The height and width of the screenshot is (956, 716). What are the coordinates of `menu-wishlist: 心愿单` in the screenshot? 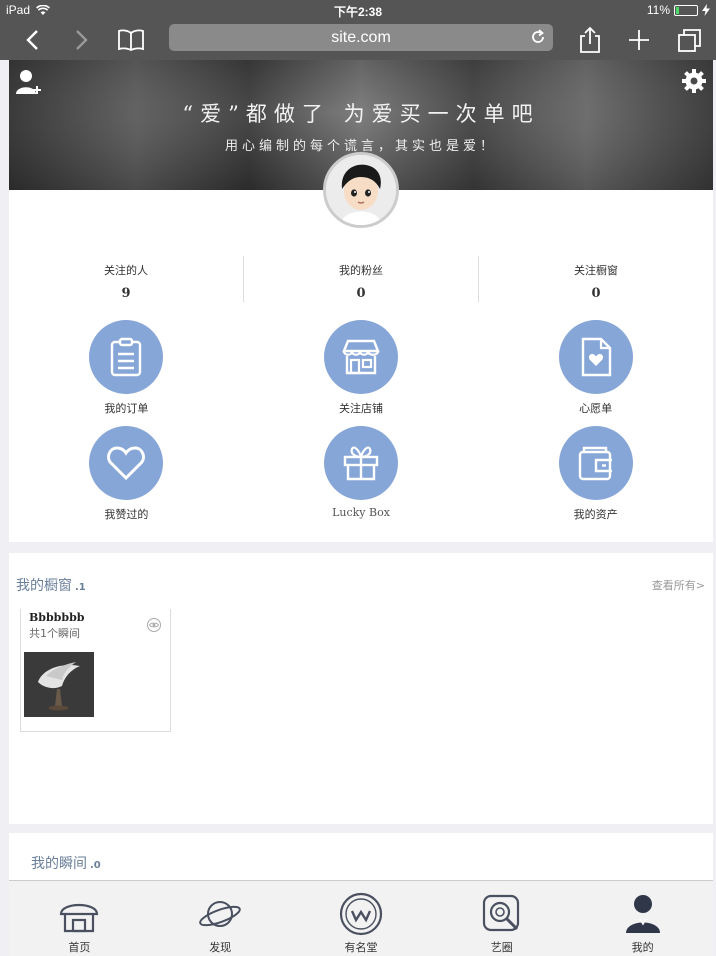 It's located at (595, 373).